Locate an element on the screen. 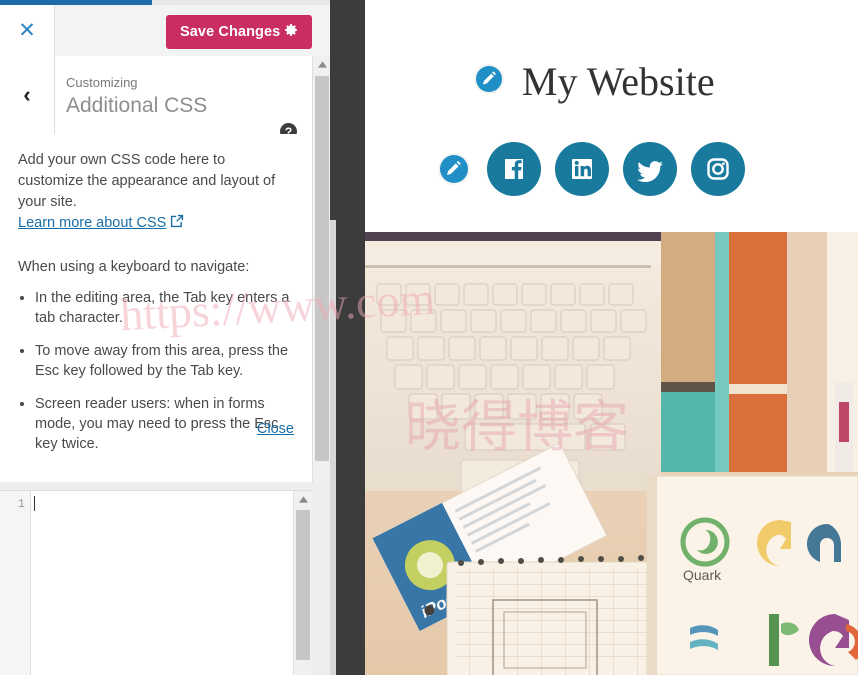 The height and width of the screenshot is (675, 858). close-description-wrap: Close is located at coordinates (275, 429).